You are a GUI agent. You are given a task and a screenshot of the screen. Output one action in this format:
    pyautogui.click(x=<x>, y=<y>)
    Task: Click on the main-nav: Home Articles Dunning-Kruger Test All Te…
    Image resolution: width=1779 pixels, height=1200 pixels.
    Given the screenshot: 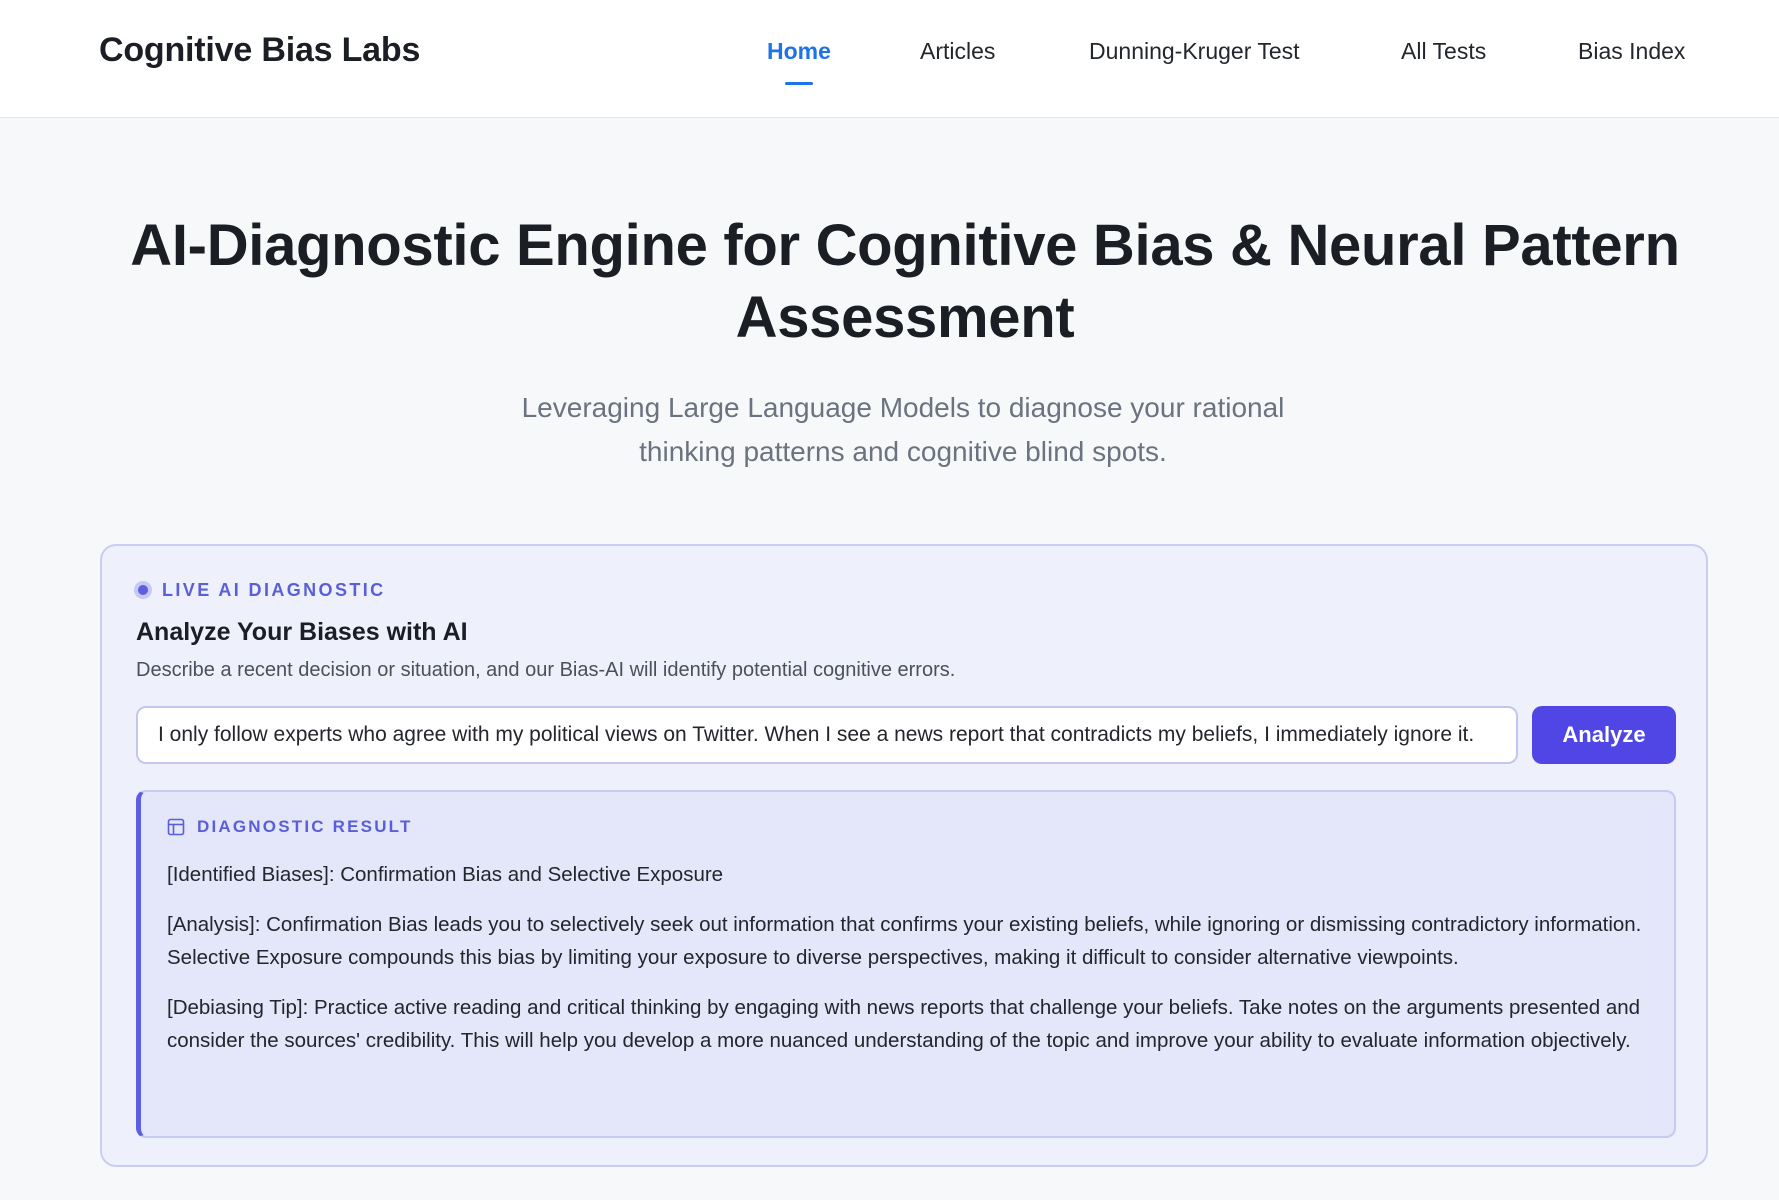 What is the action you would take?
    pyautogui.click(x=889, y=68)
    